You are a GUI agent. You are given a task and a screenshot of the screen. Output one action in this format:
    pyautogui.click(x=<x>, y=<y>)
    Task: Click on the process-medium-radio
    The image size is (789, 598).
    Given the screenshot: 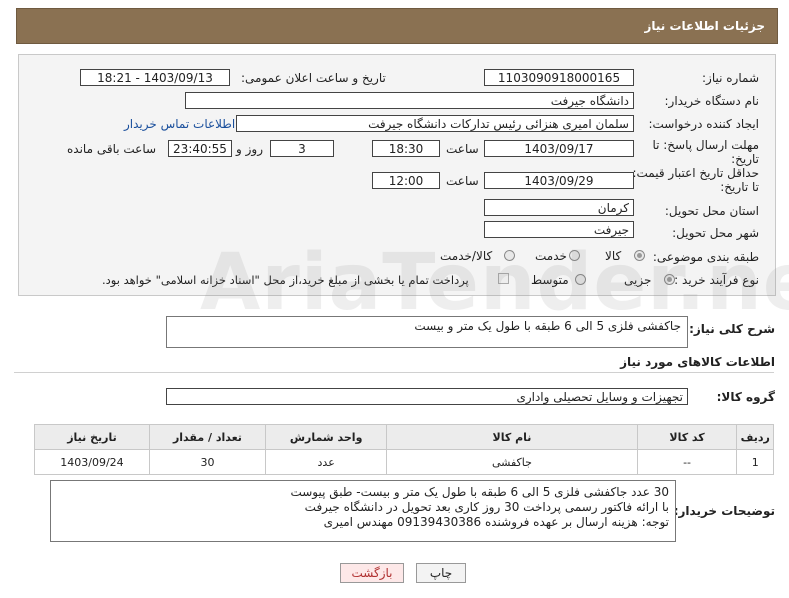 What is the action you would take?
    pyautogui.click(x=580, y=279)
    